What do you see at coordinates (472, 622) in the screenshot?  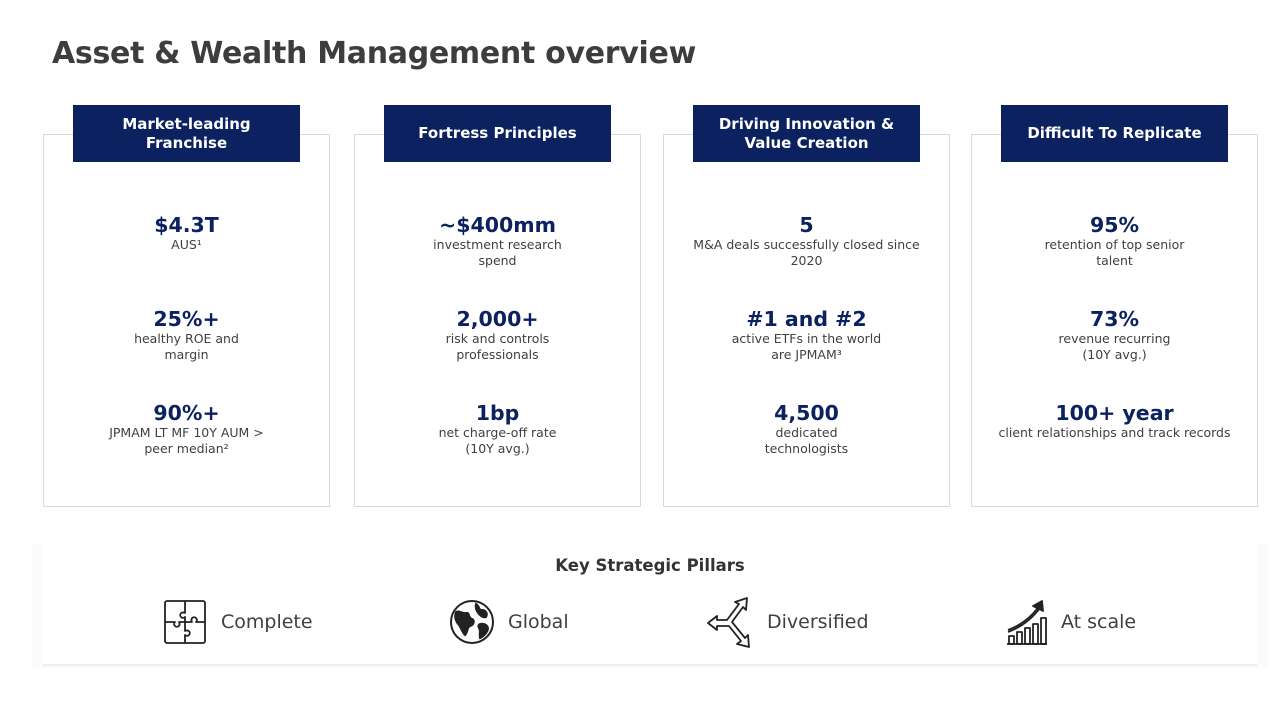 I see `globe-icon` at bounding box center [472, 622].